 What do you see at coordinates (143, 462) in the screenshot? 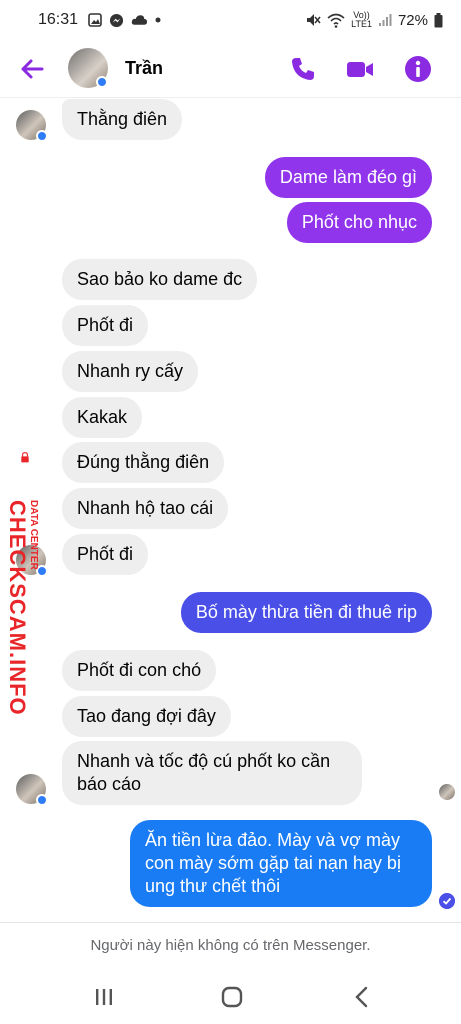
I see `incoming-message: Đúng thằng điên` at bounding box center [143, 462].